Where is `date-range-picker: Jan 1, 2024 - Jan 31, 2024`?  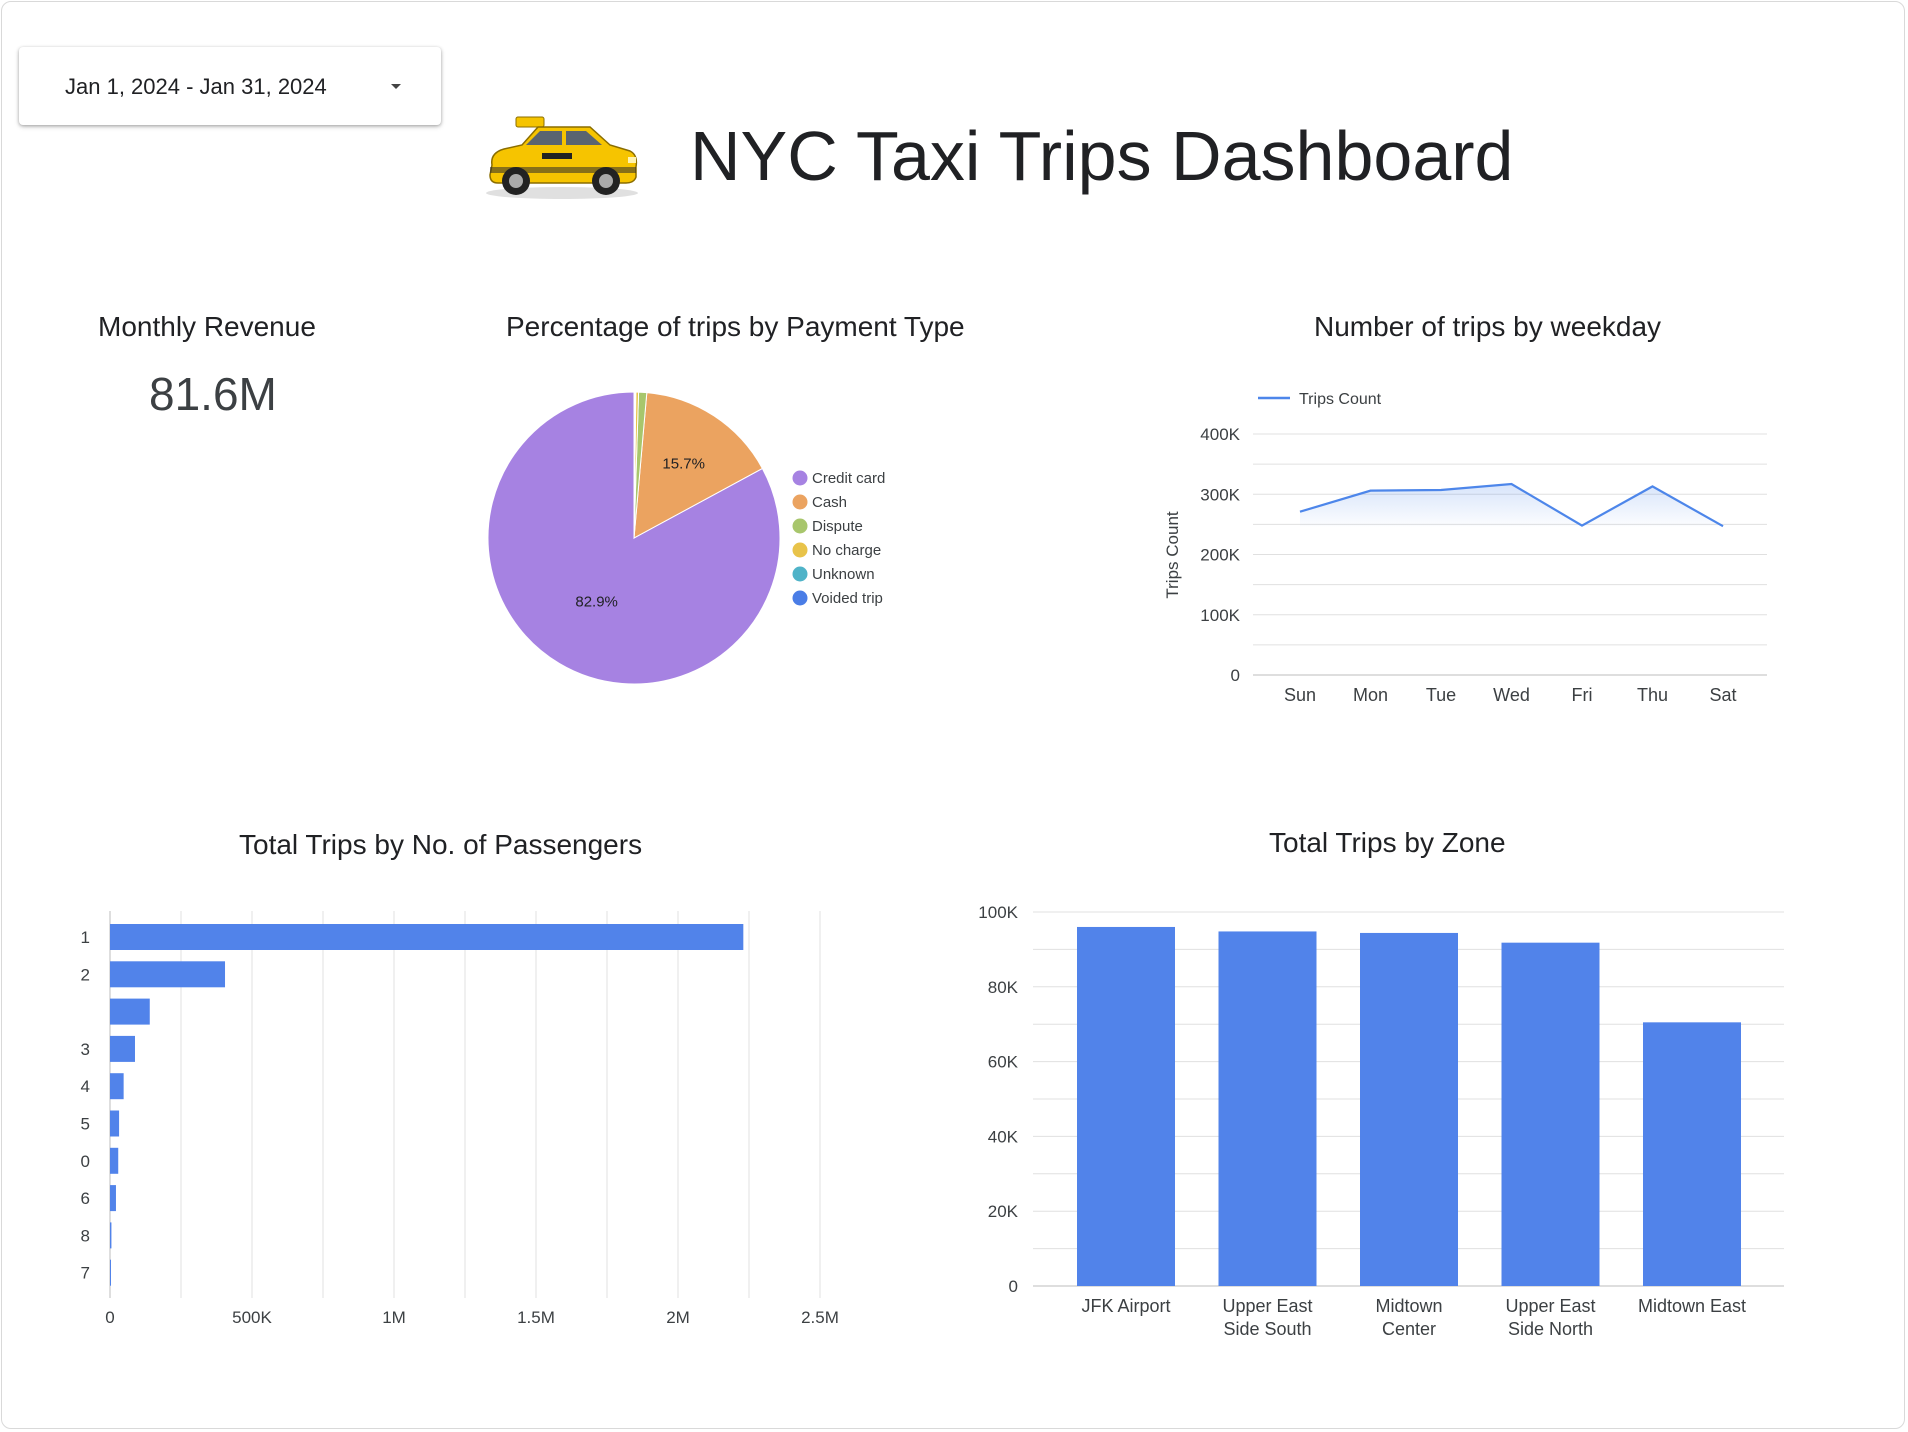 date-range-picker: Jan 1, 2024 - Jan 31, 2024 is located at coordinates (230, 86).